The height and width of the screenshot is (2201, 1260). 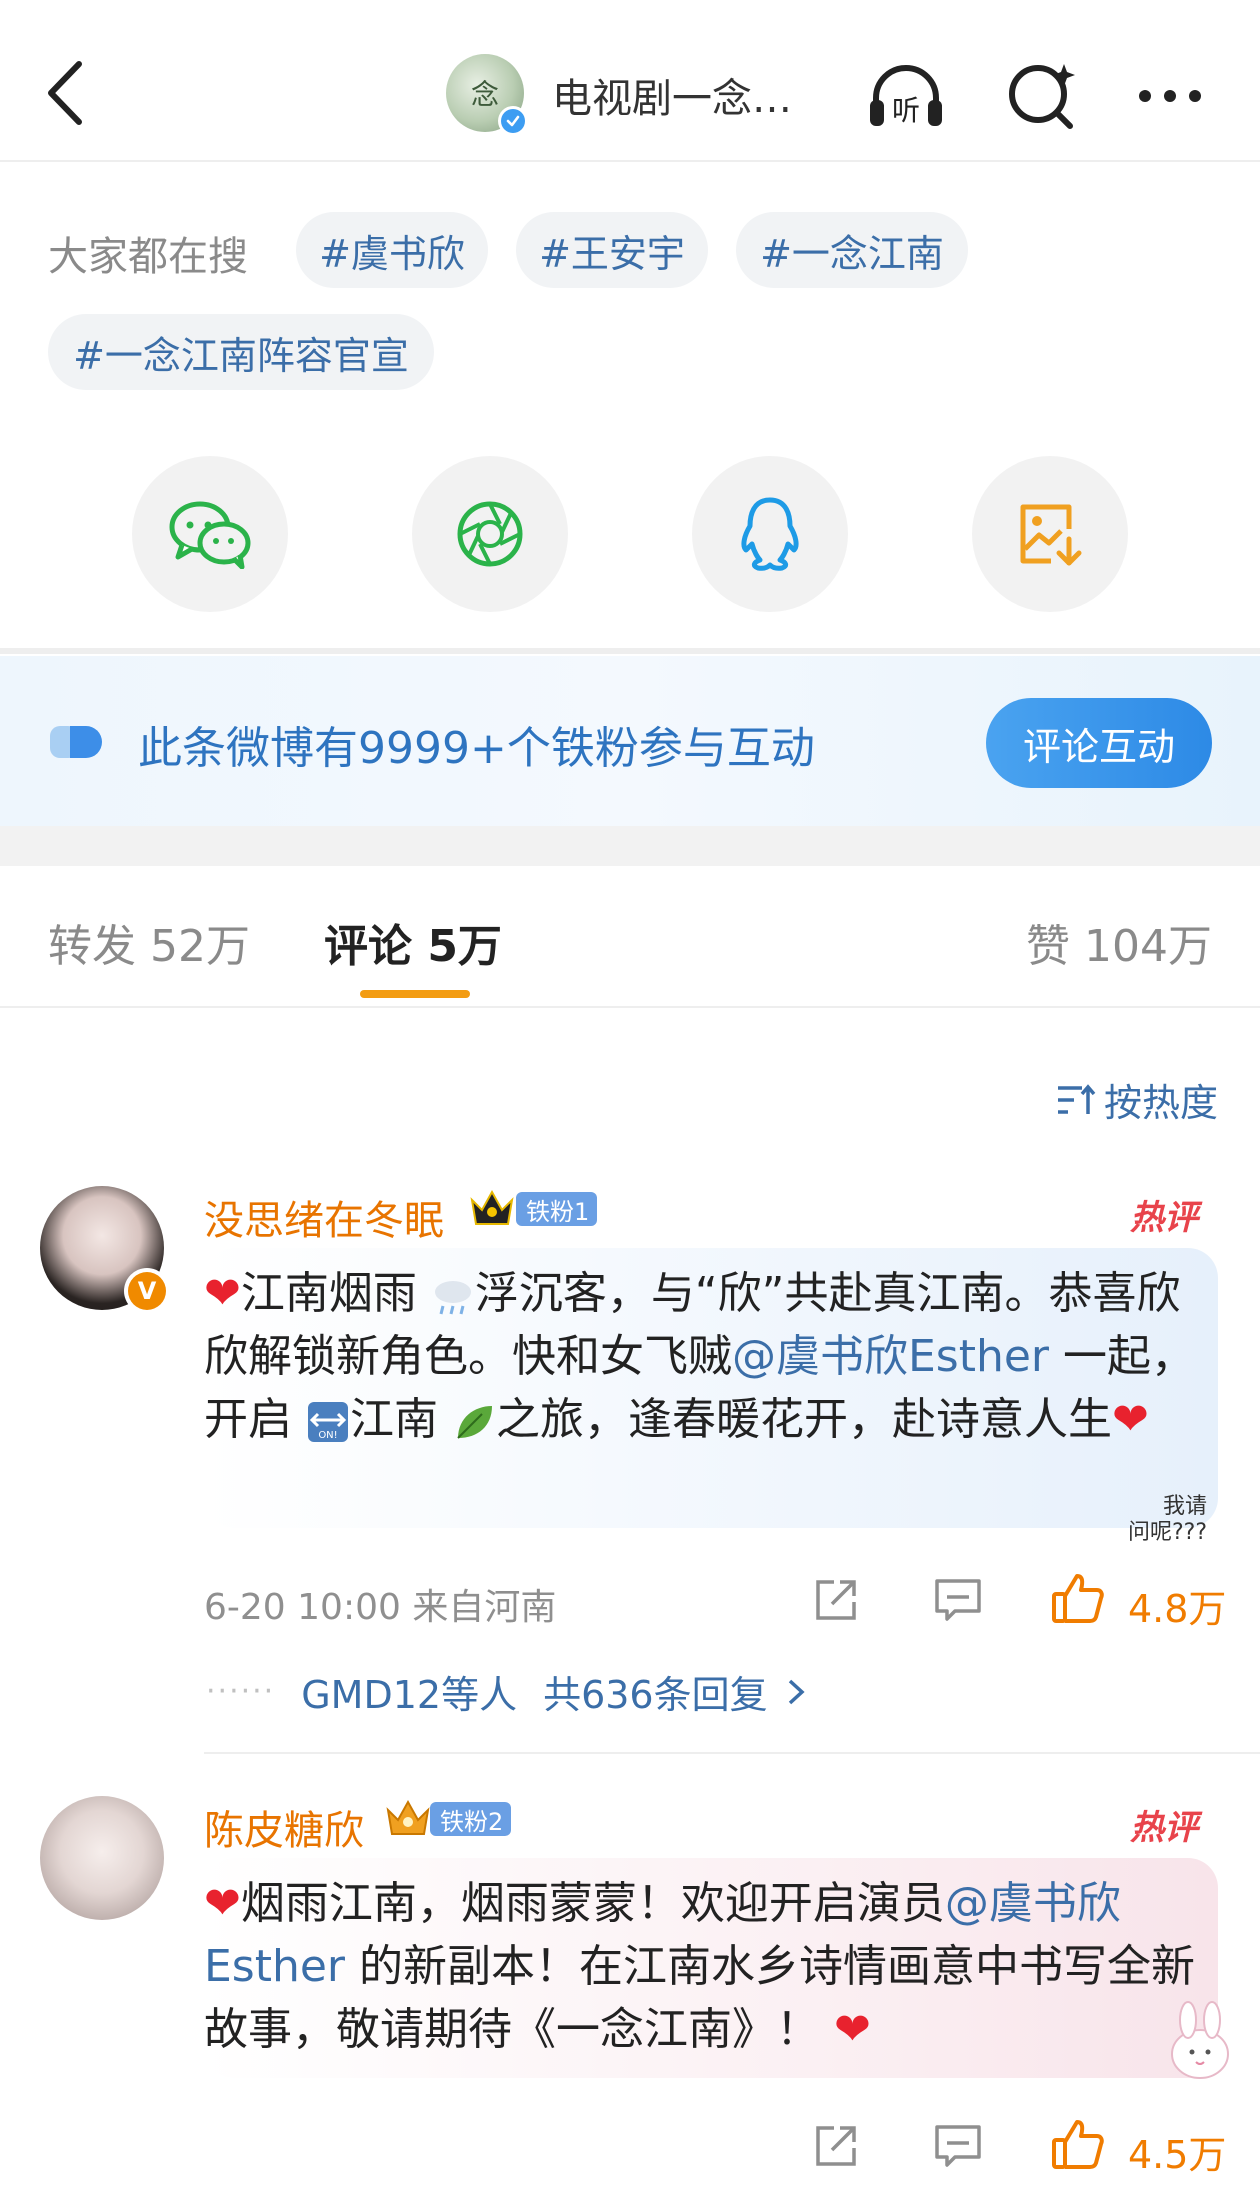 What do you see at coordinates (102, 1858) in the screenshot?
I see `commenter-avatar` at bounding box center [102, 1858].